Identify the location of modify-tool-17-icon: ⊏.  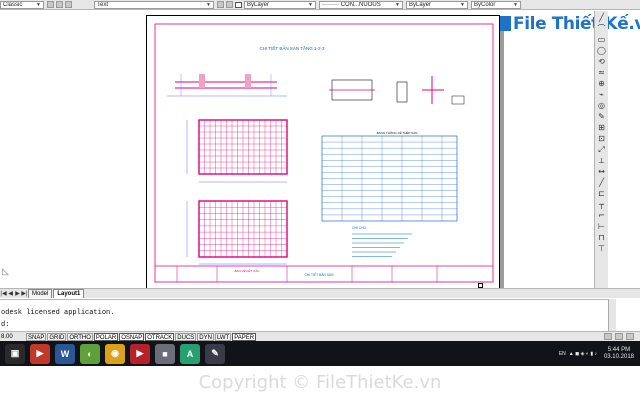
(602, 194).